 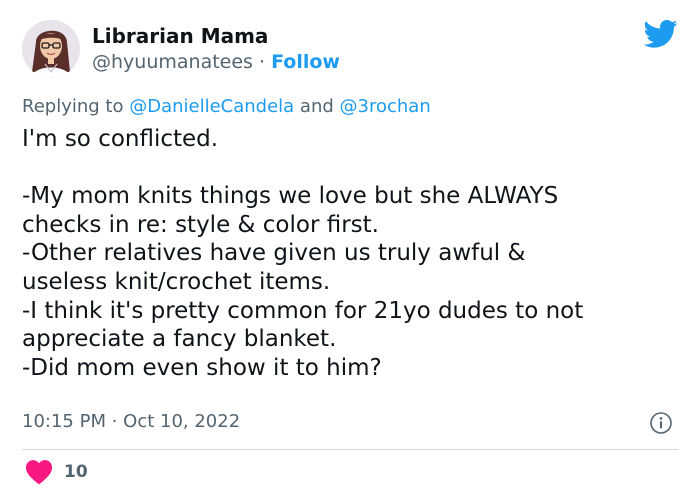 What do you see at coordinates (131, 422) in the screenshot?
I see `tweet-timestamp: 10:15 PM · Oct 10, 2022` at bounding box center [131, 422].